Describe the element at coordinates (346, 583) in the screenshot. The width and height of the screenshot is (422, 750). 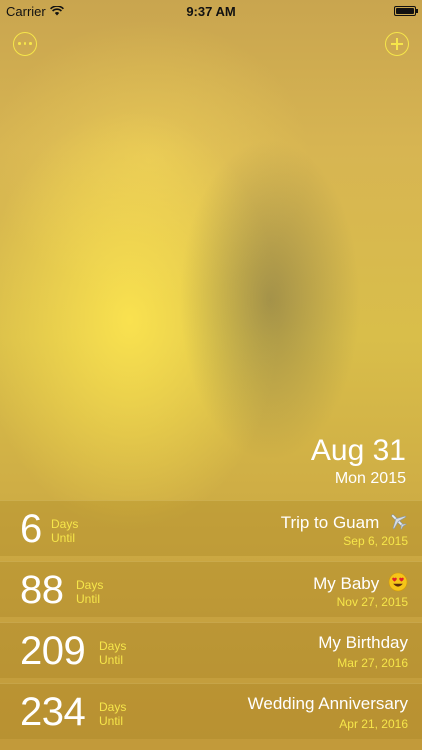
I see `event-title-text: My Baby` at that location.